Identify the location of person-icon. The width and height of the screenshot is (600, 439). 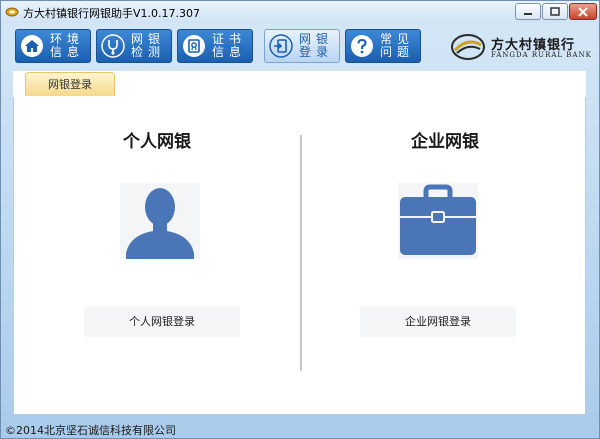
(160, 221).